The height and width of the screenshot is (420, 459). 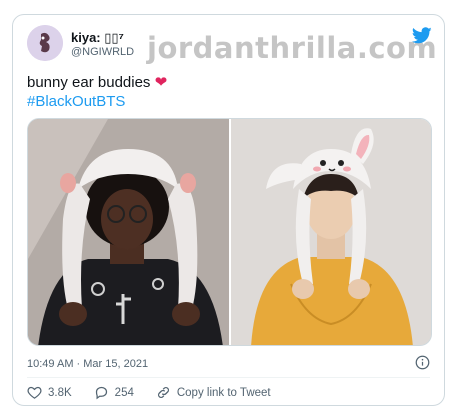 I want to click on info-icon, so click(x=422, y=362).